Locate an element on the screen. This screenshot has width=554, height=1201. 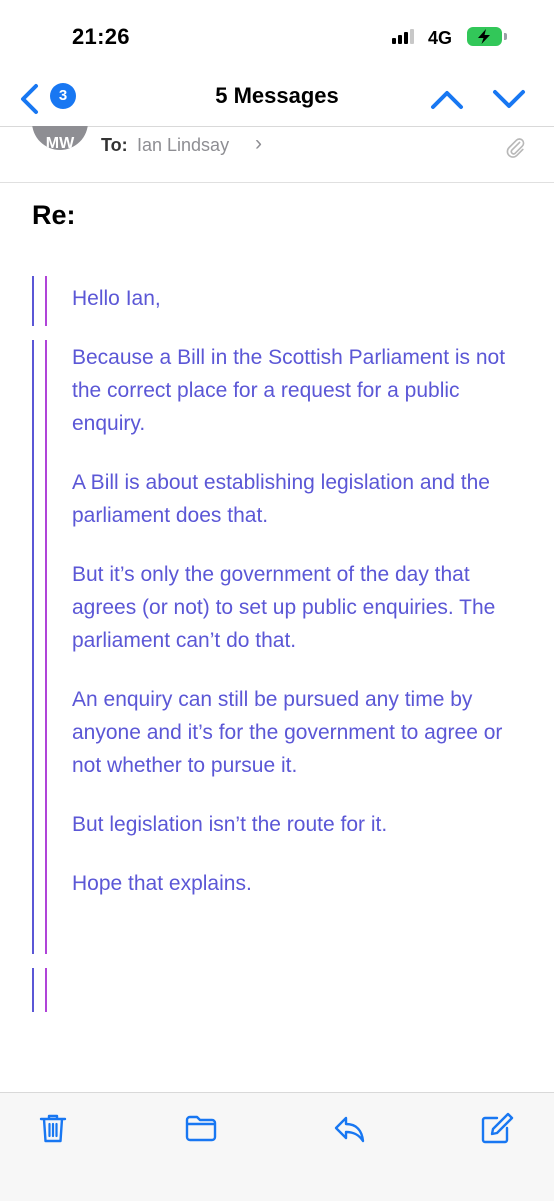
navigation-bar: 3 5 Messages is located at coordinates (277, 98).